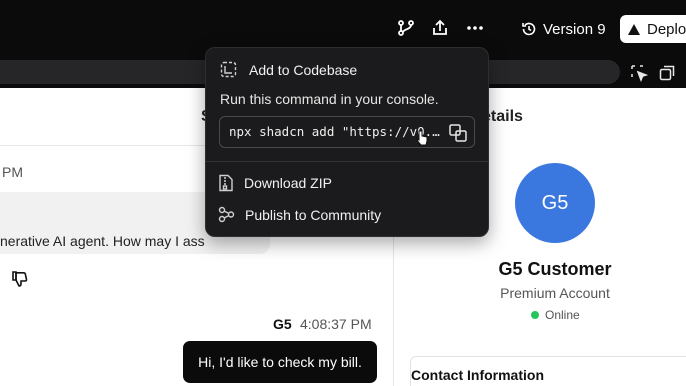  What do you see at coordinates (20, 279) in the screenshot?
I see `thumbs-down-icon` at bounding box center [20, 279].